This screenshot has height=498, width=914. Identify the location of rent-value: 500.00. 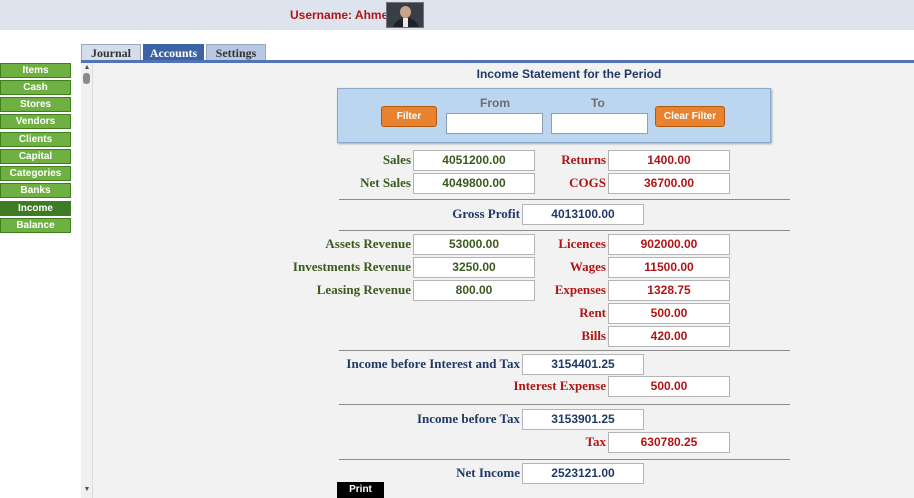
(669, 313).